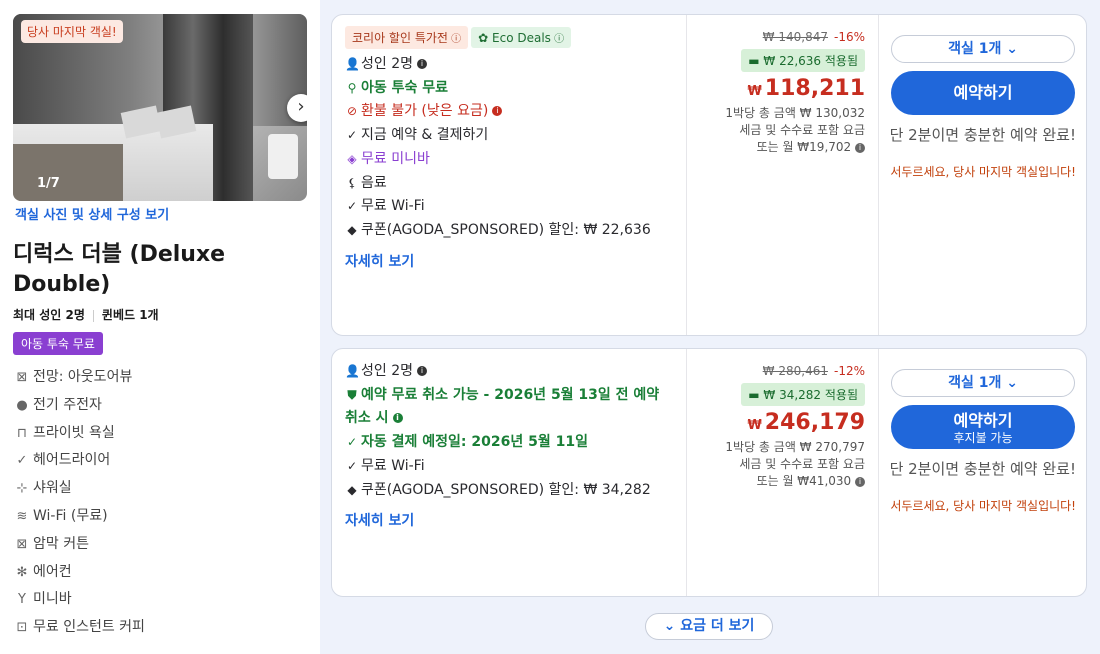 Image resolution: width=1100 pixels, height=654 pixels. Describe the element at coordinates (813, 37) in the screenshot. I see `original-price: ₩ 140,847 -16%` at that location.